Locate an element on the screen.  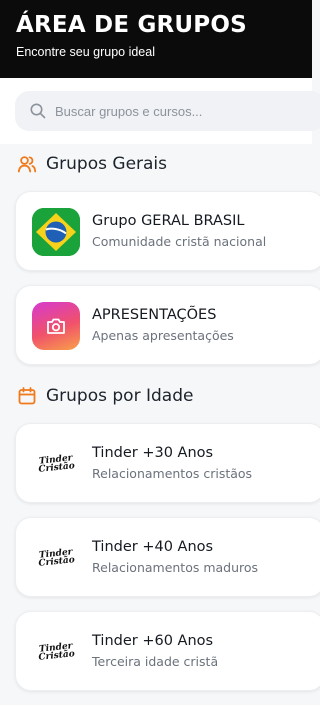
group-name: Tinder +40 Anos is located at coordinates (153, 547).